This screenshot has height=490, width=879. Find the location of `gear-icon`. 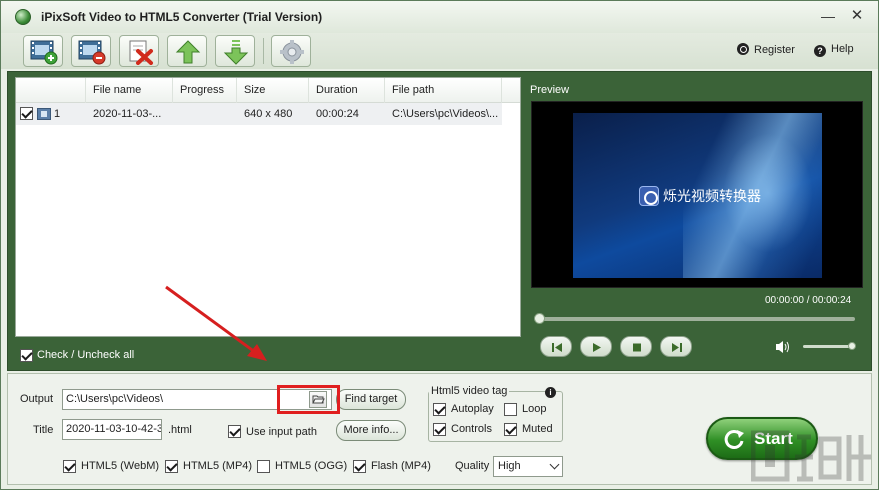

gear-icon is located at coordinates (292, 52).